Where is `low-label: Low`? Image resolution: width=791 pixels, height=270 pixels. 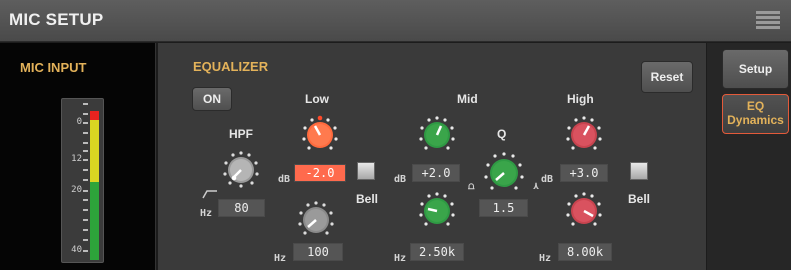 low-label: Low is located at coordinates (317, 99).